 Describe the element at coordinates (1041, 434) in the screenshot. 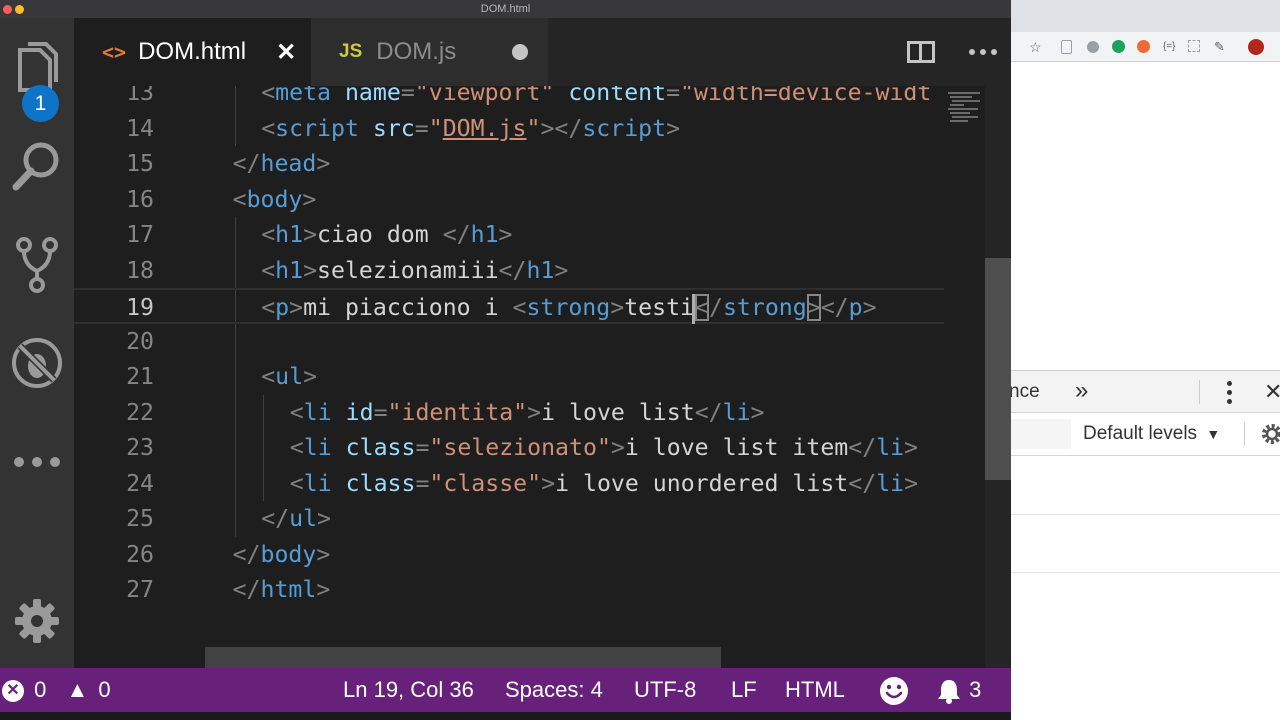

I see `console-filter-input` at that location.